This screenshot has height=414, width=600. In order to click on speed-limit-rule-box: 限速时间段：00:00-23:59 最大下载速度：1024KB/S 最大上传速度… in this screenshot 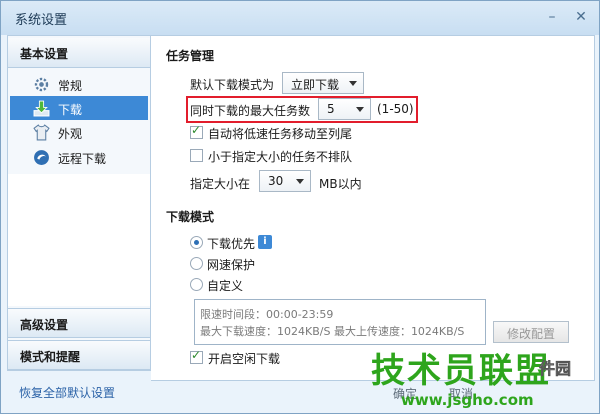, I will do `click(340, 322)`.